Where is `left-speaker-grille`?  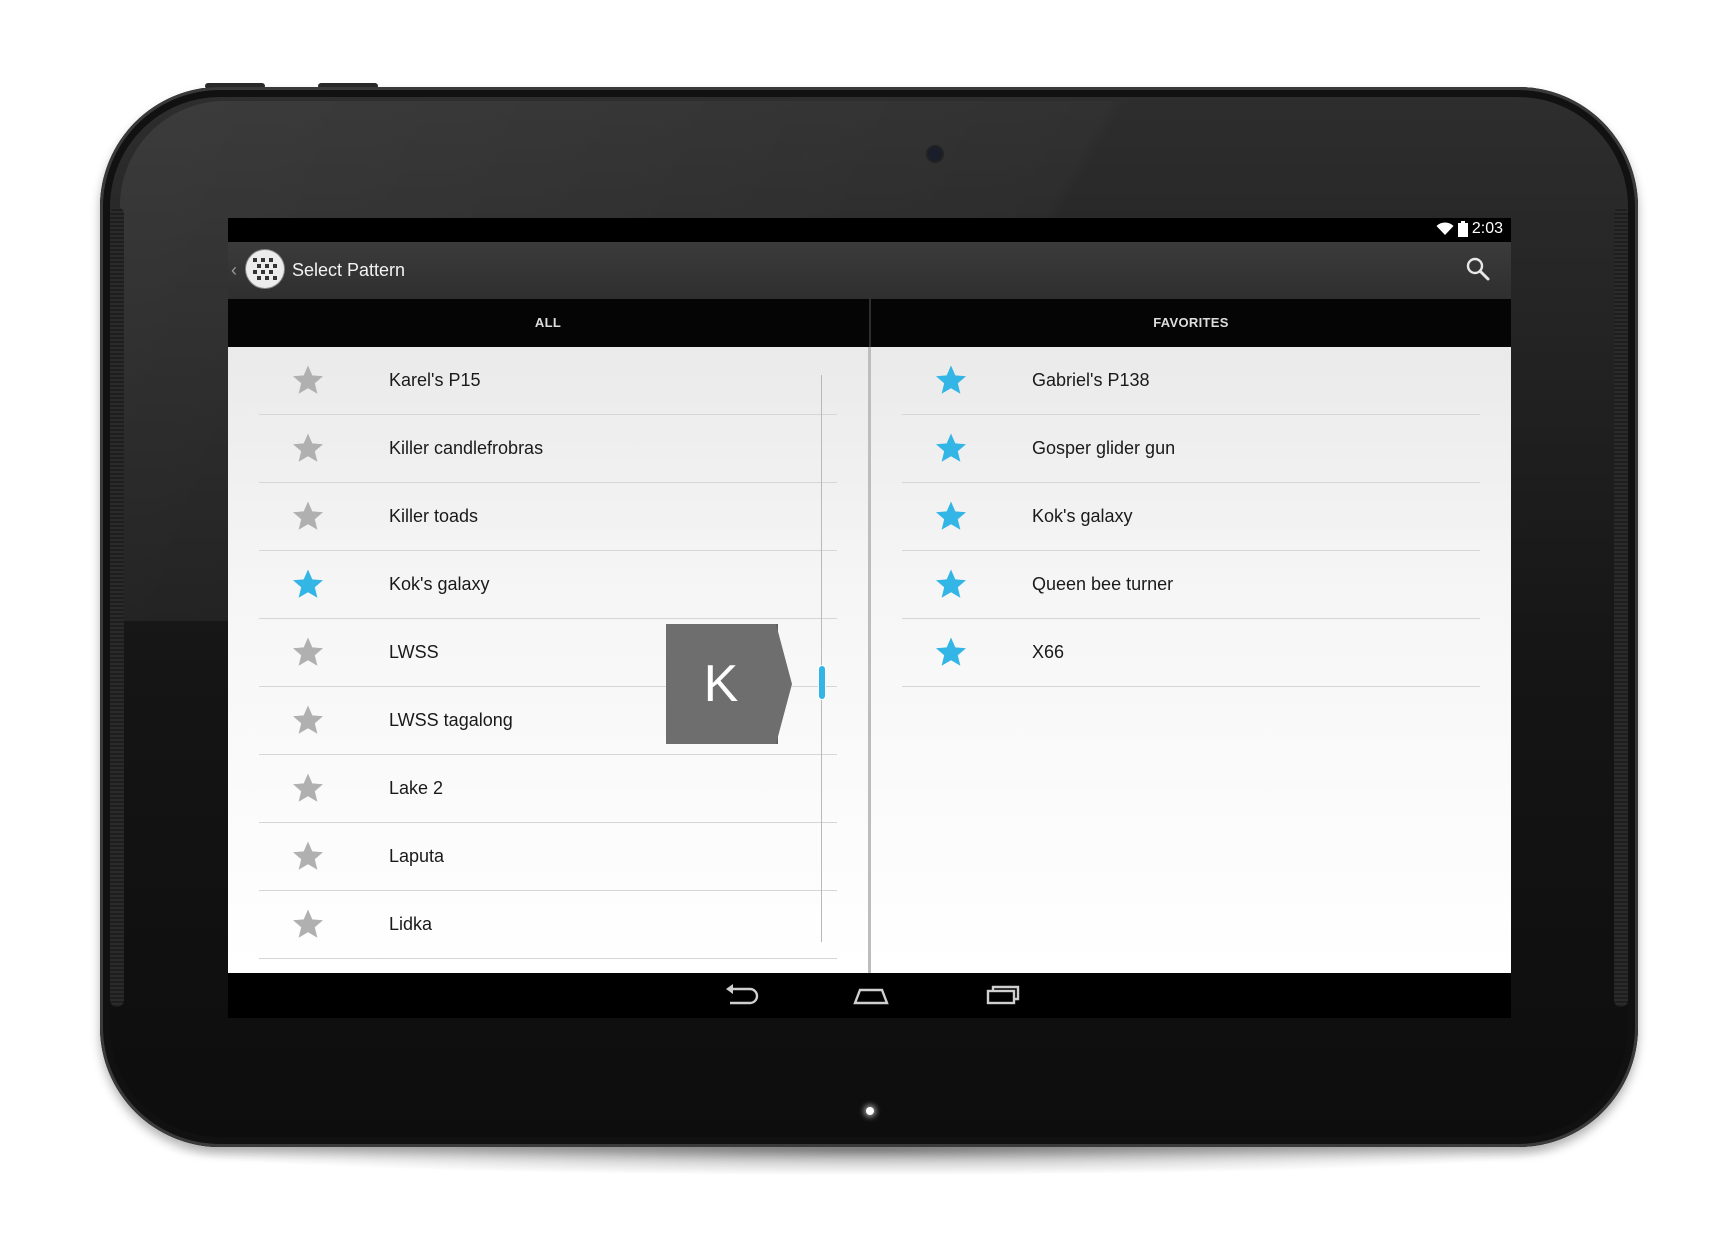
left-speaker-grille is located at coordinates (117, 607).